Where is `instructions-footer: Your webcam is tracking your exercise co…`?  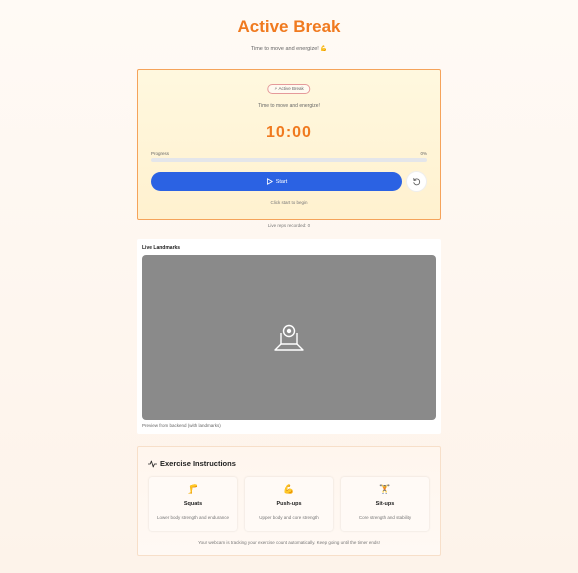 instructions-footer: Your webcam is tracking your exercise co… is located at coordinates (289, 542).